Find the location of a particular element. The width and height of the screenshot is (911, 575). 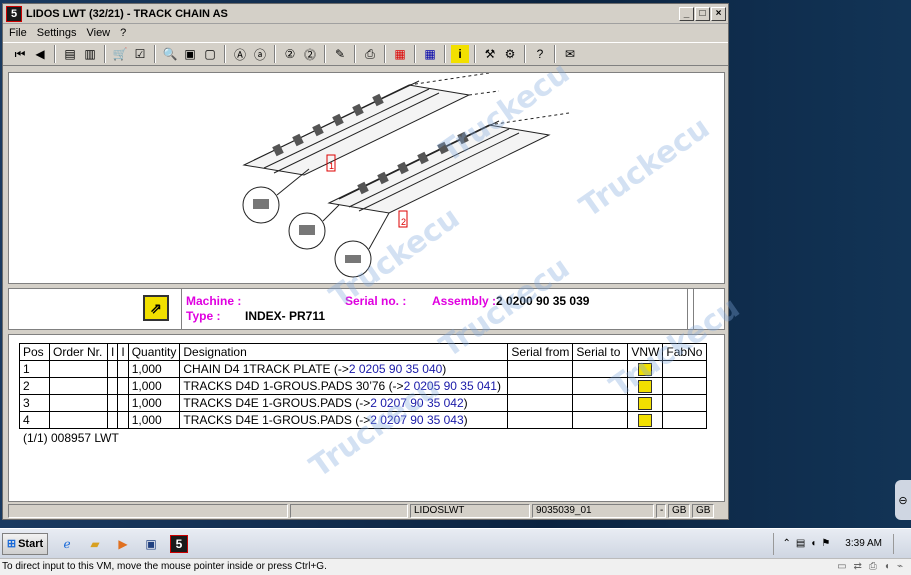

col-i1: I is located at coordinates (112, 352).